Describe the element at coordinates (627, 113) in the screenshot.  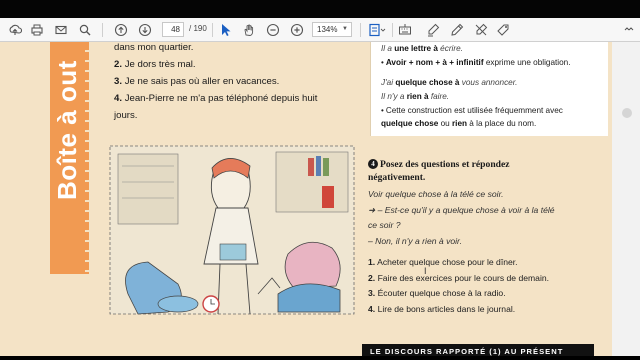
I see `panel-toggle-icon` at that location.